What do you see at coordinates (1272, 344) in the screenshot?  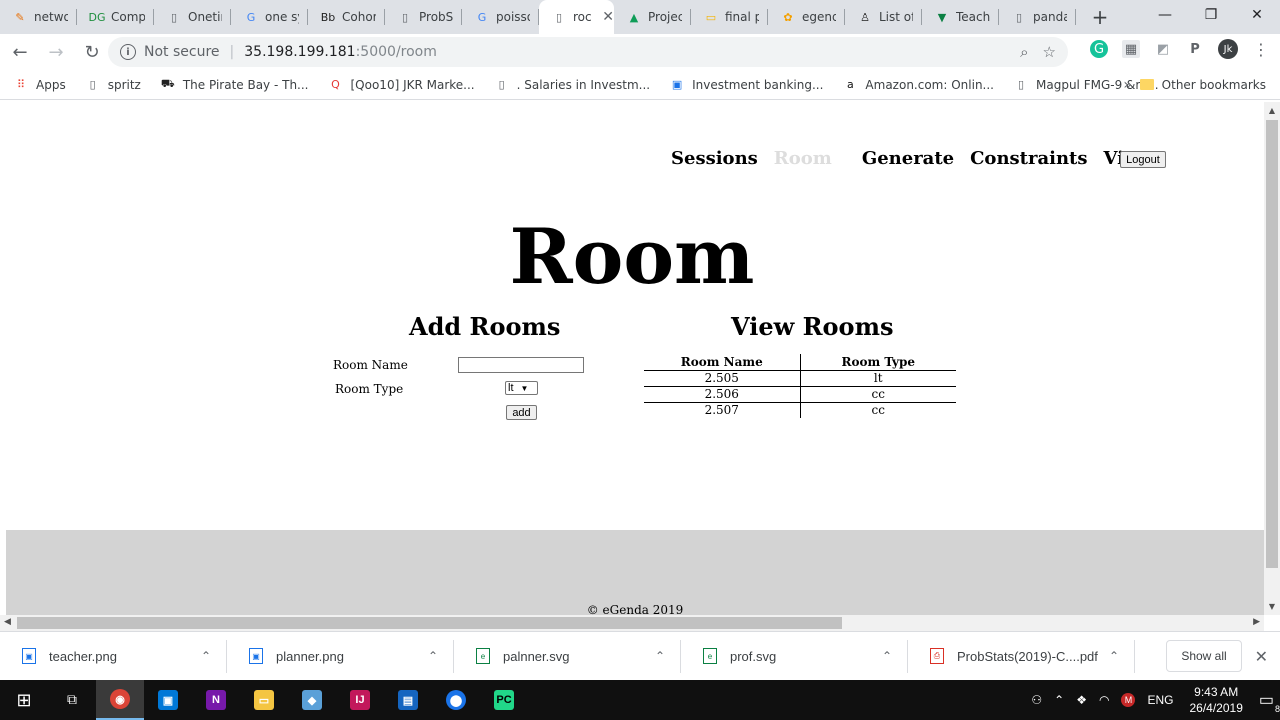 I see `vertical-scroll-thumb` at bounding box center [1272, 344].